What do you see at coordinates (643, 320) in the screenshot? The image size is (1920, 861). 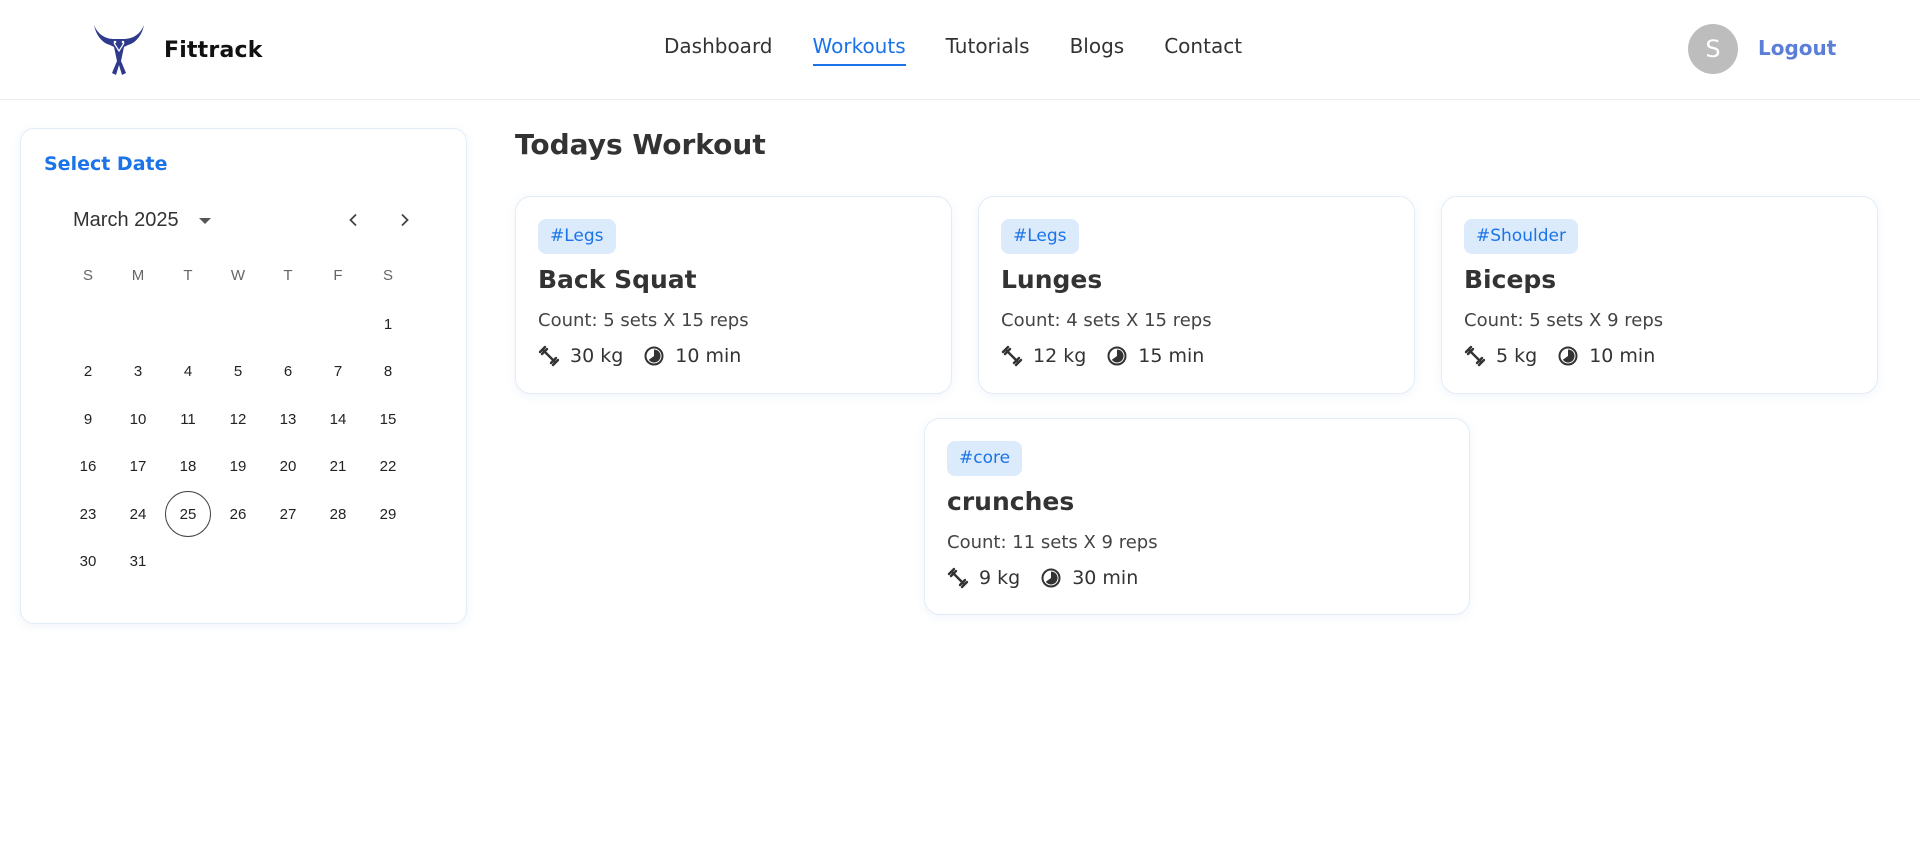 I see `workout-count: Count: 5 sets X 15 reps` at bounding box center [643, 320].